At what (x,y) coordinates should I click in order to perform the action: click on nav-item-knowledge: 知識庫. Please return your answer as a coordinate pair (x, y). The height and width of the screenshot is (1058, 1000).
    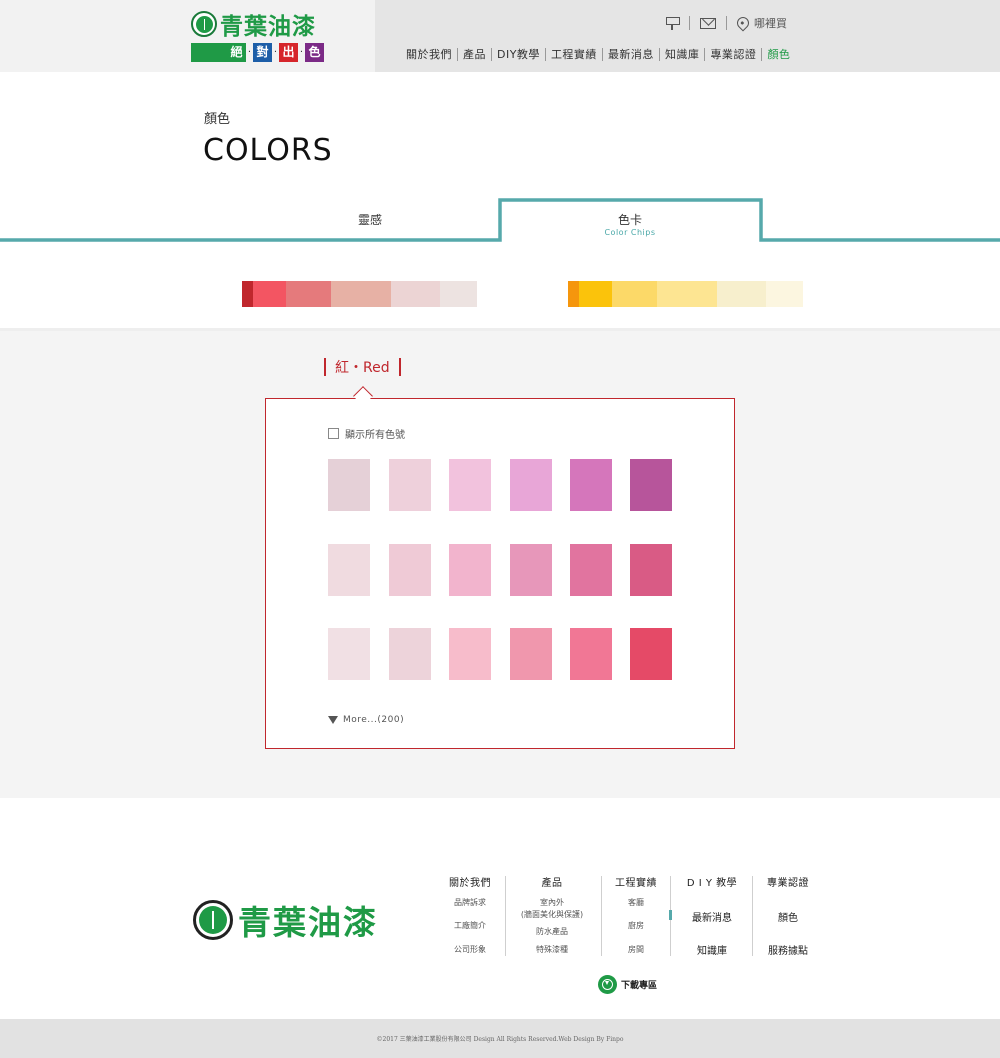
    Looking at the image, I should click on (682, 54).